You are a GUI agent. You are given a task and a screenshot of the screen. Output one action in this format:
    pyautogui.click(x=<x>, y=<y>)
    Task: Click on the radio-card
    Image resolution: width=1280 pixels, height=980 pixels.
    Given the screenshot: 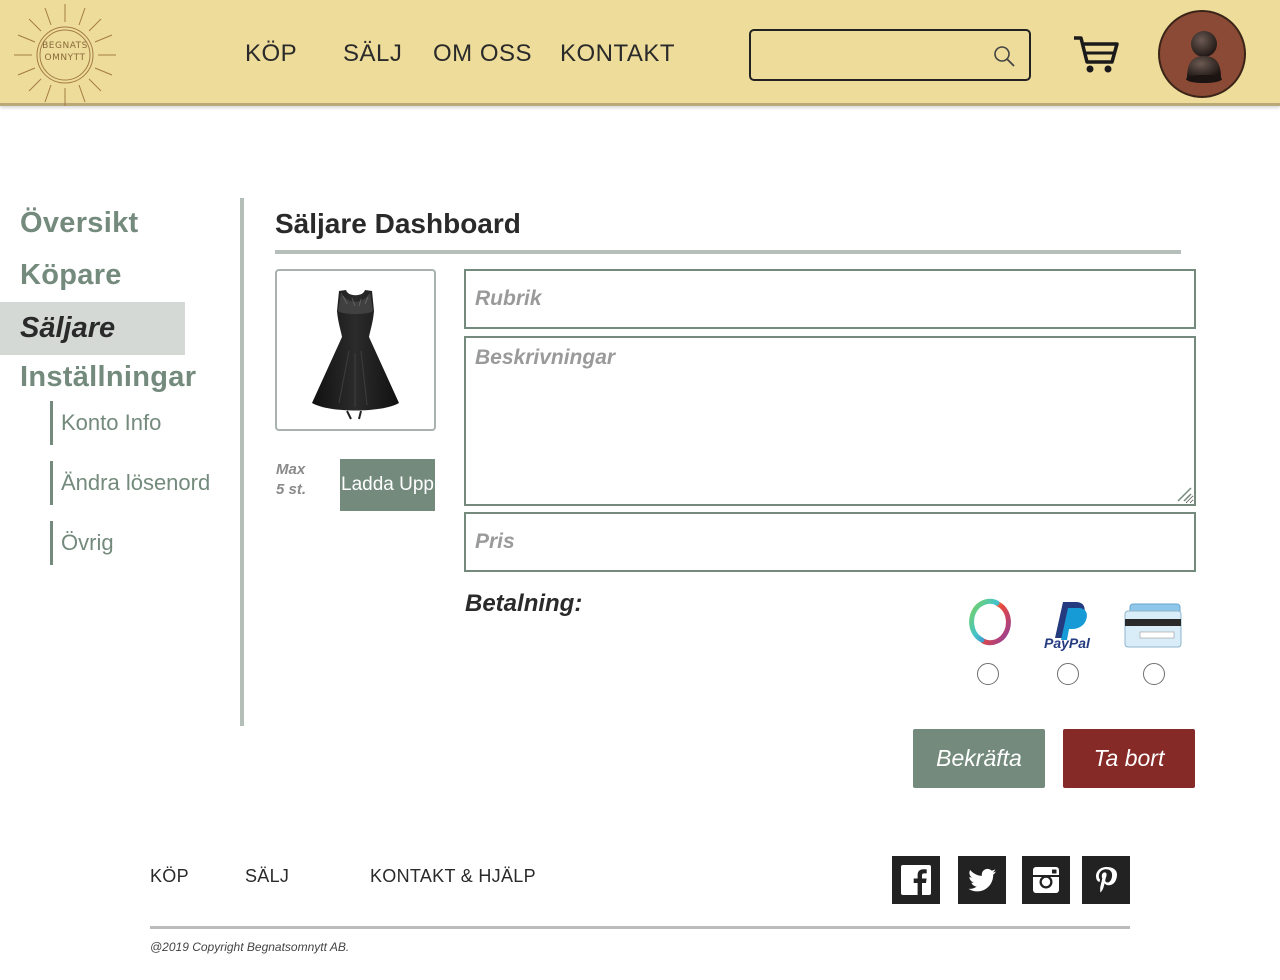 What is the action you would take?
    pyautogui.click(x=1154, y=674)
    